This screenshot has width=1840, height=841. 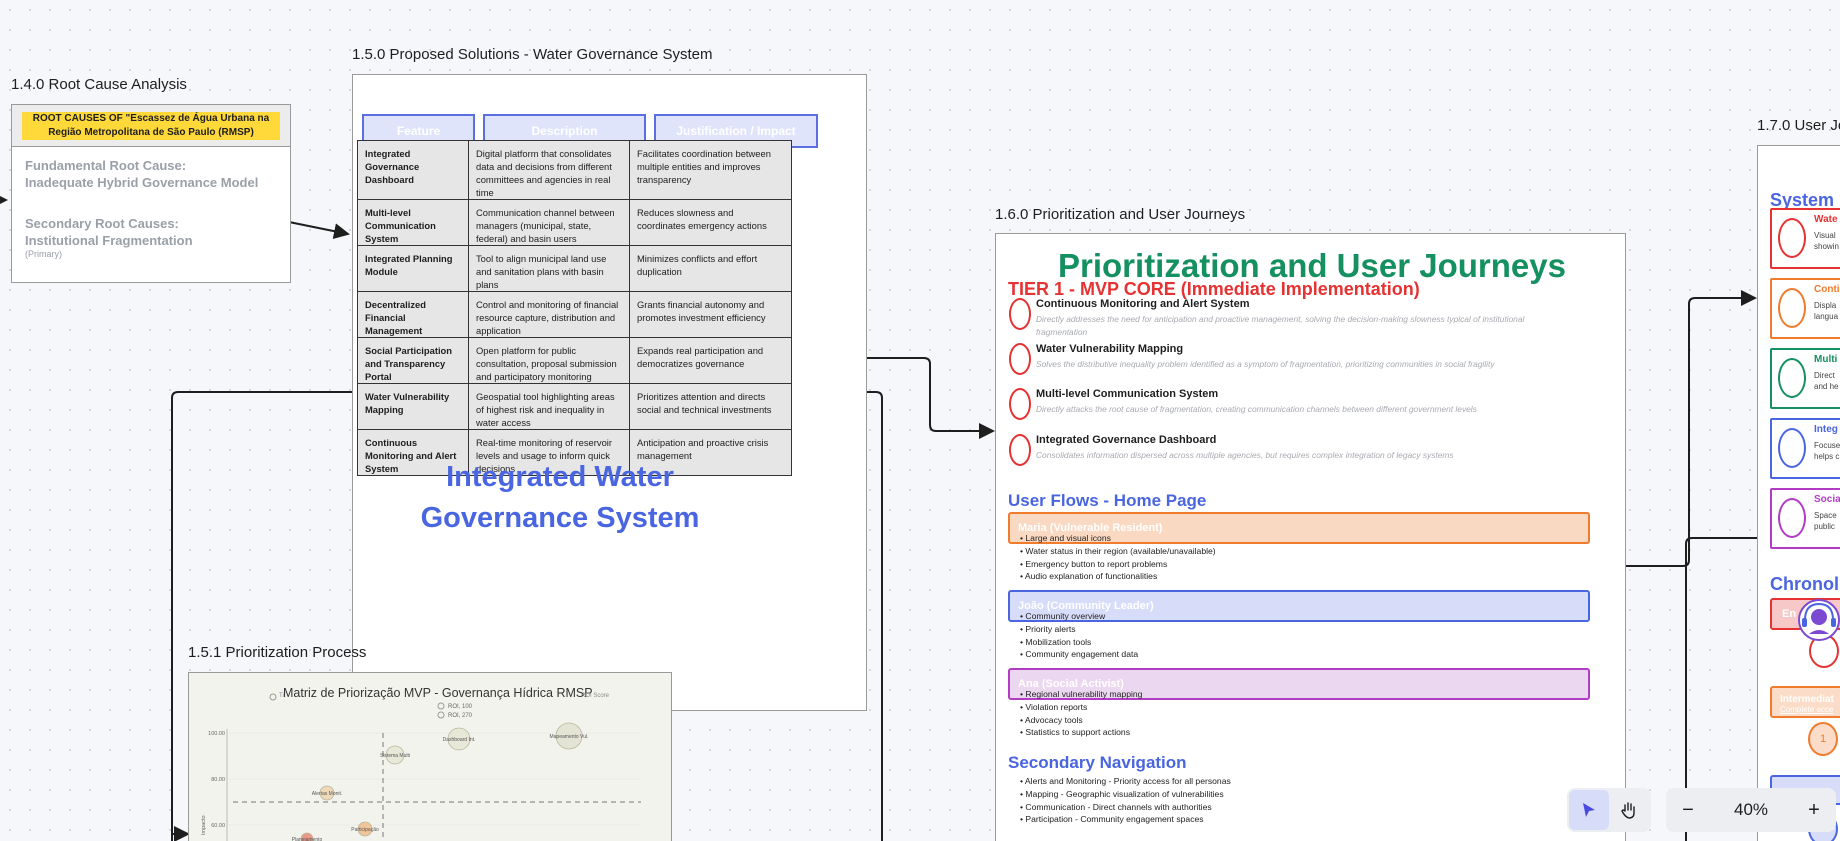 I want to click on journey-card-desc-1: Focuse, so click(x=1827, y=445).